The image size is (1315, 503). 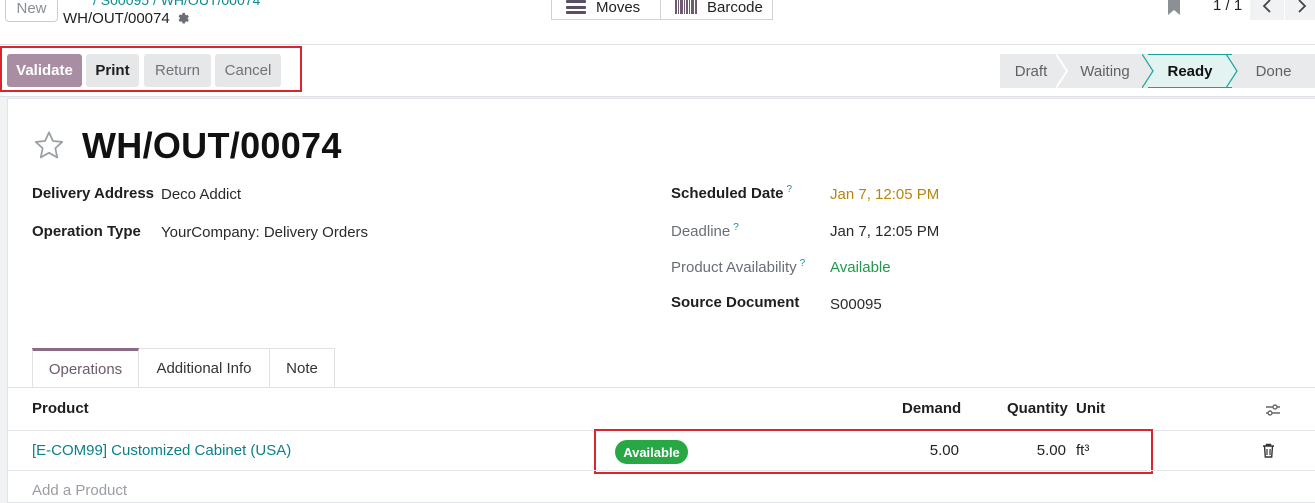 I want to click on stage-ready: Ready, so click(x=1190, y=71).